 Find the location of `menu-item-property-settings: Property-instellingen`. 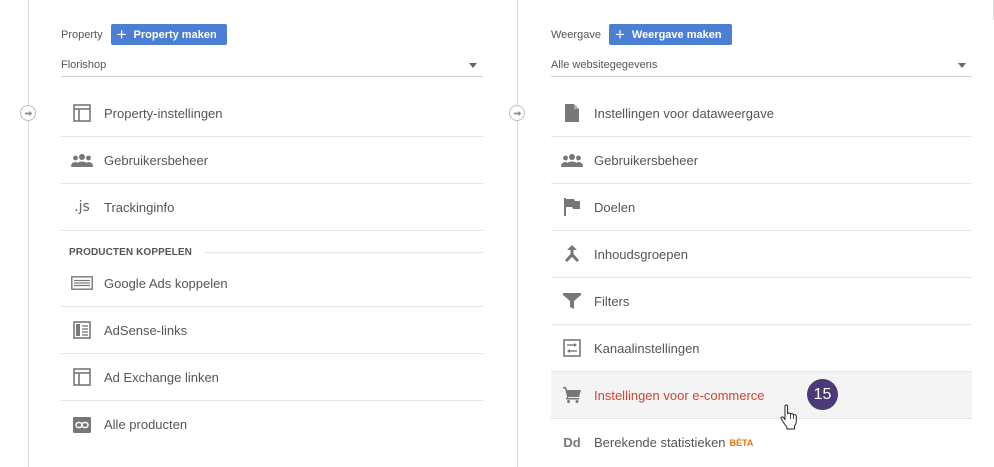

menu-item-property-settings: Property-instellingen is located at coordinates (272, 113).